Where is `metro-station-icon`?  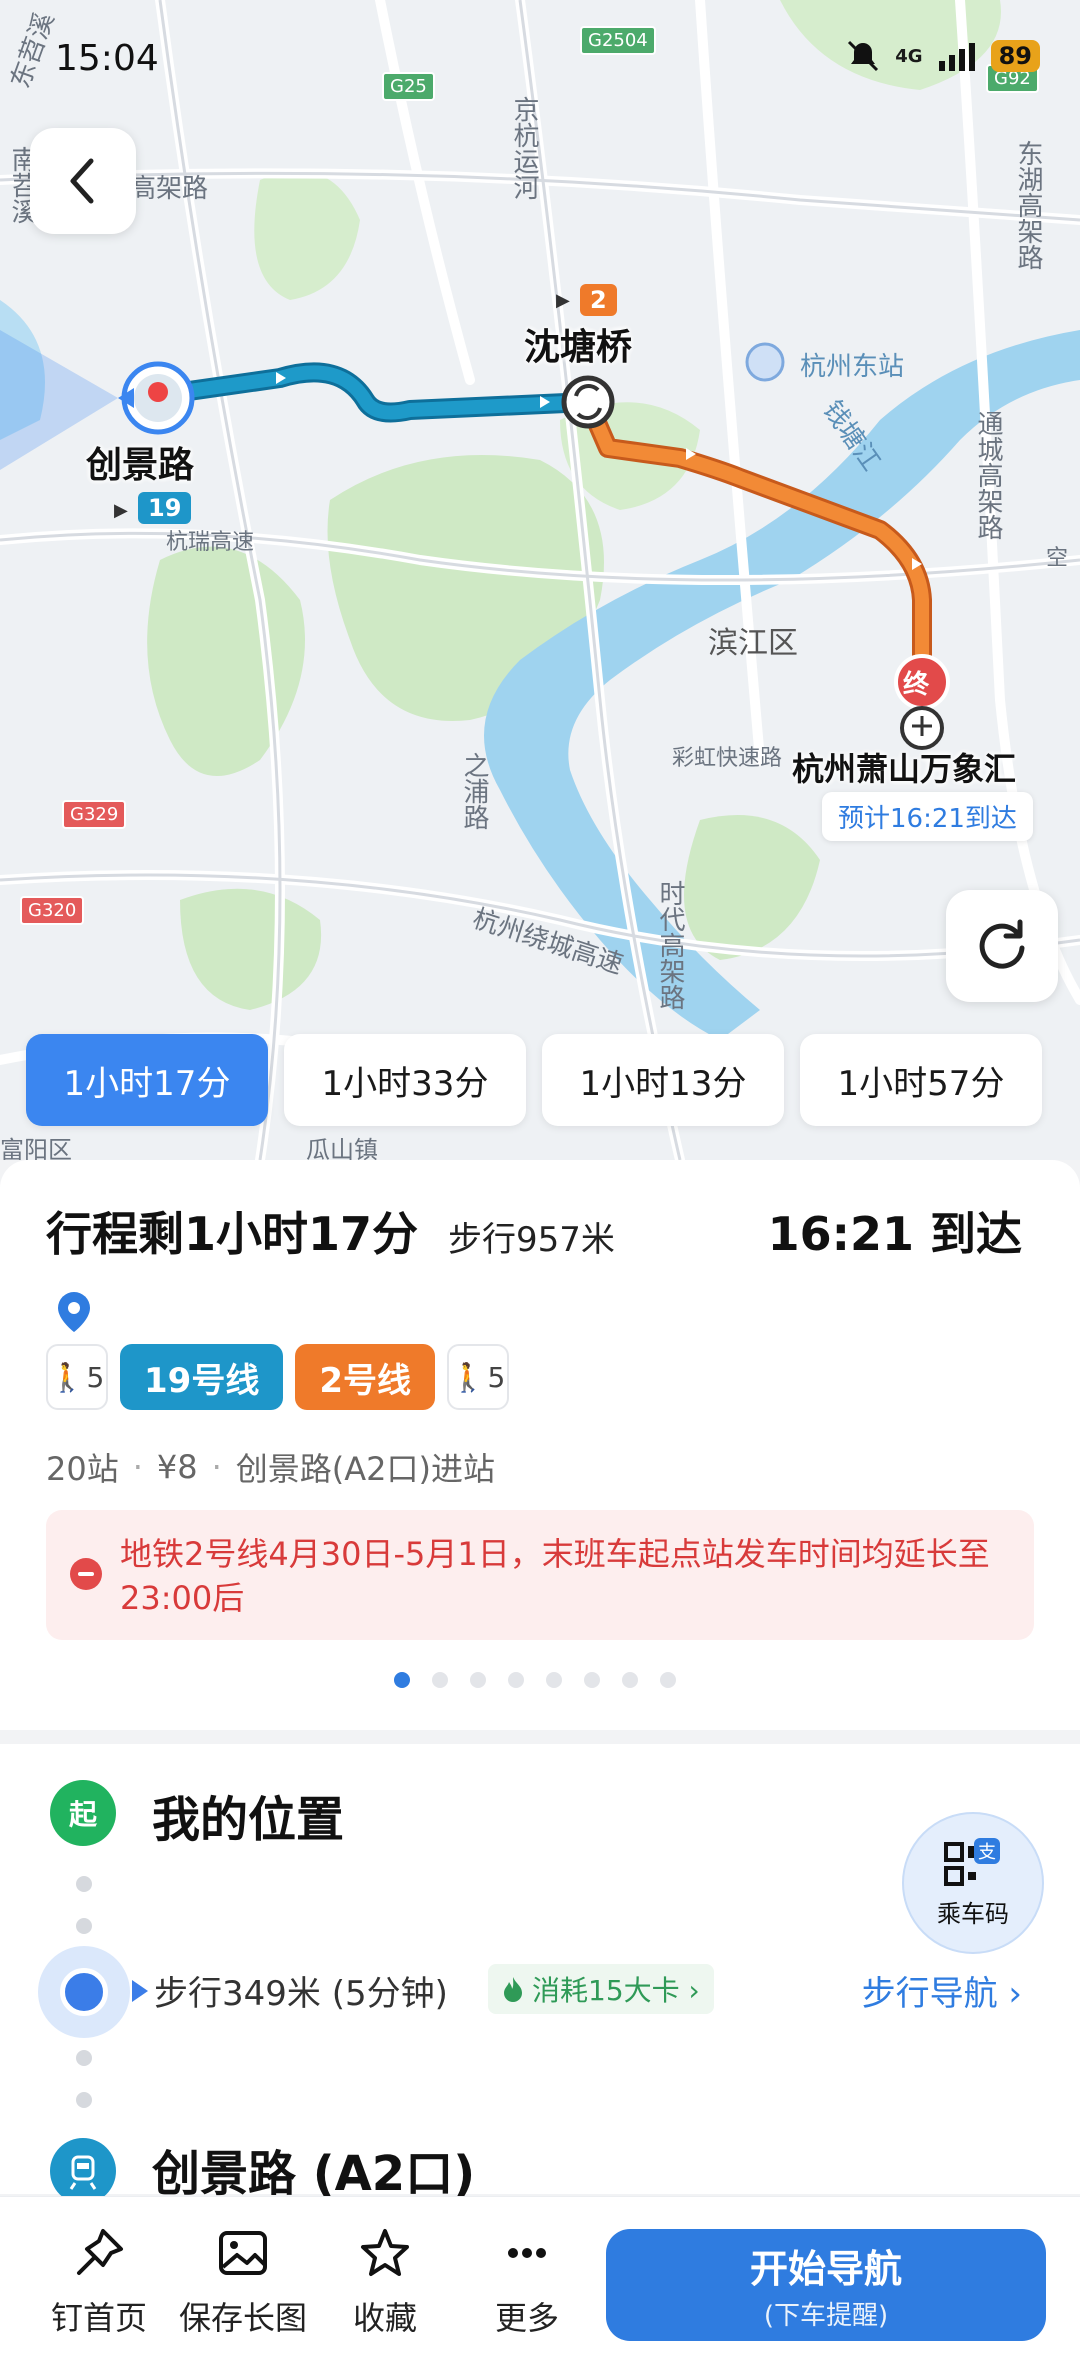
metro-station-icon is located at coordinates (83, 2171).